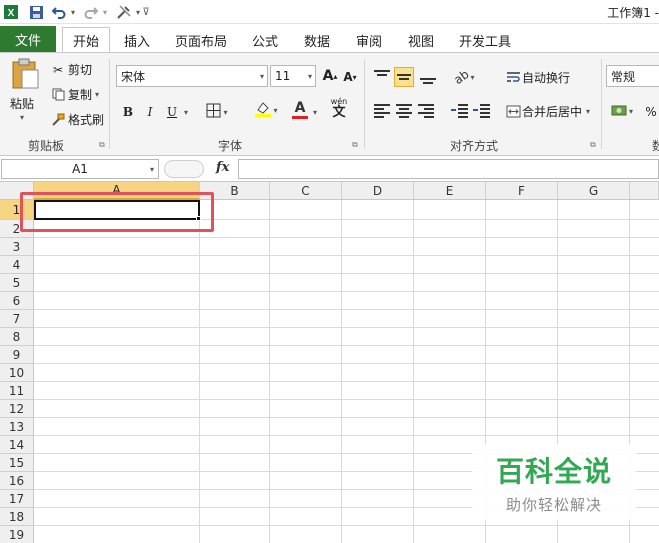 This screenshot has height=543, width=659. What do you see at coordinates (547, 111) in the screenshot?
I see `merge-center-button: 合并后居中 ▾` at bounding box center [547, 111].